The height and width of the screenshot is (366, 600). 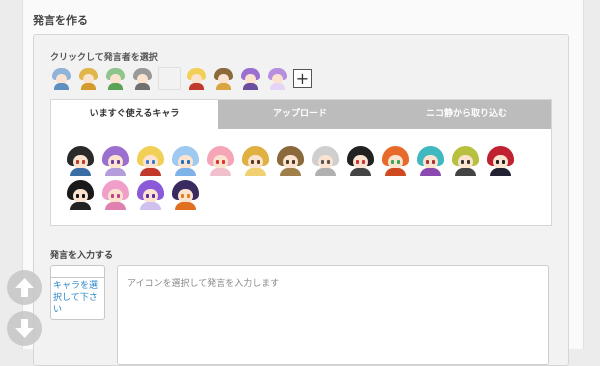 I want to click on speaker-select-label: クリックして発言者を選択, so click(x=104, y=58).